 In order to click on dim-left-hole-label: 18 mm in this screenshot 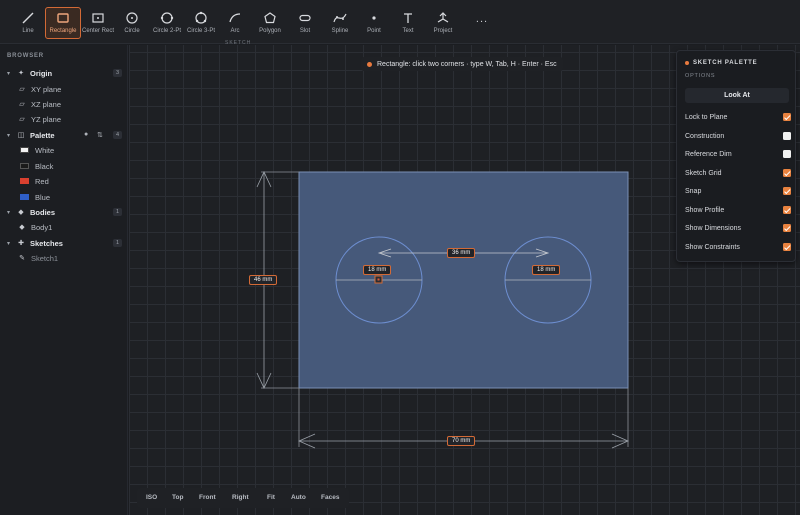, I will do `click(377, 270)`.